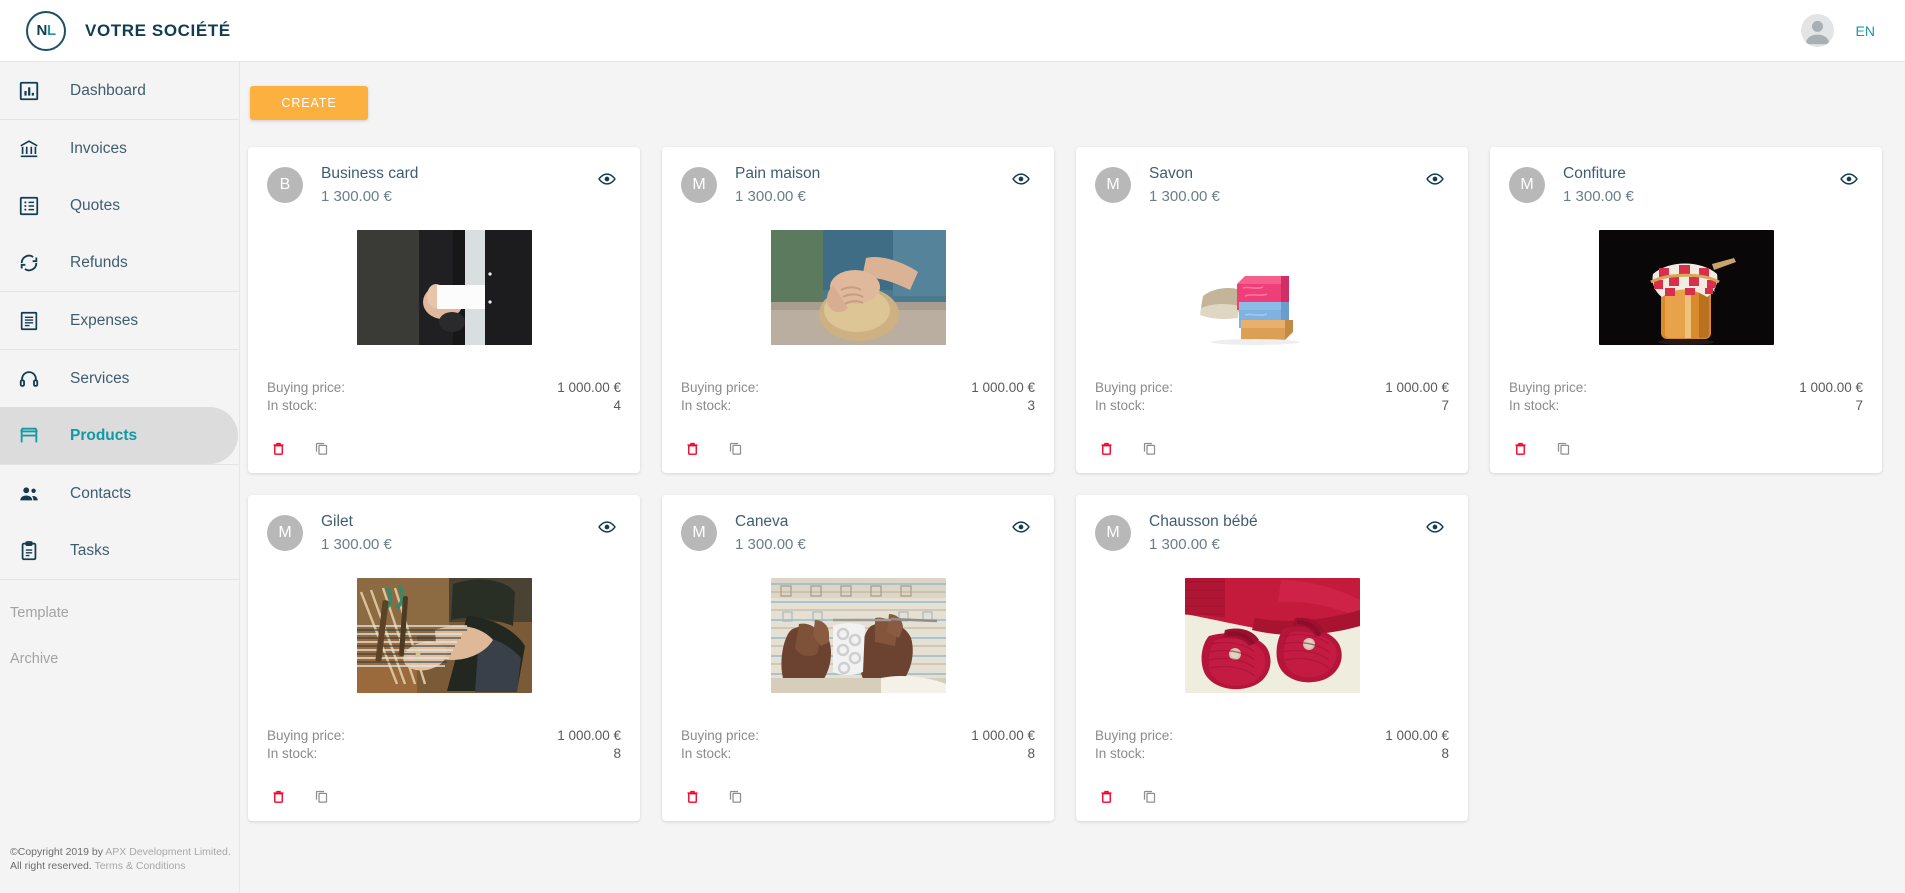 The width and height of the screenshot is (1905, 893). I want to click on in-stock-value: 7, so click(1859, 405).